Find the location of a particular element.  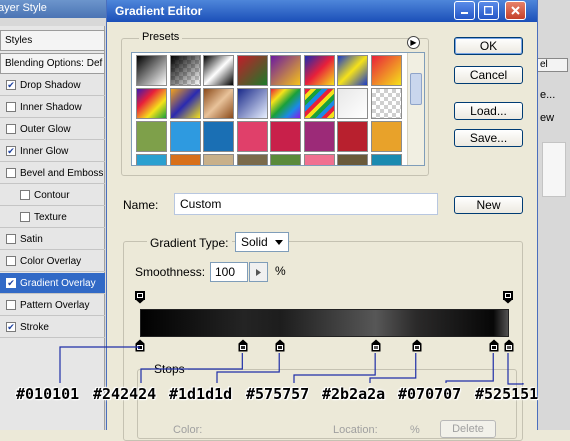

play-arrow-icon: ▶ is located at coordinates (413, 42).